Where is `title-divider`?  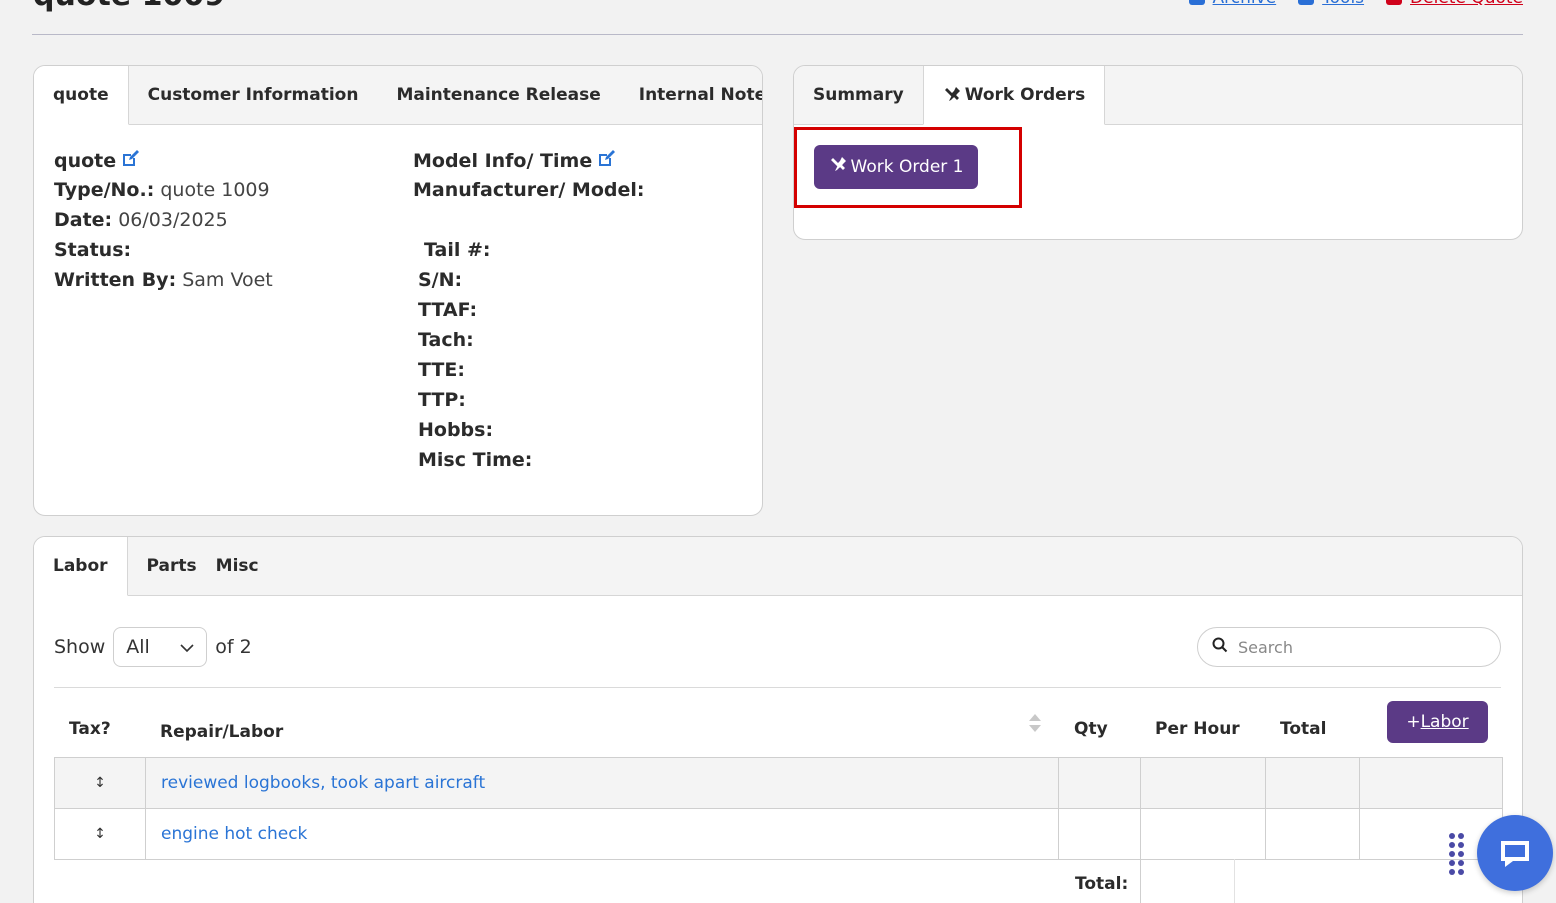
title-divider is located at coordinates (777, 34).